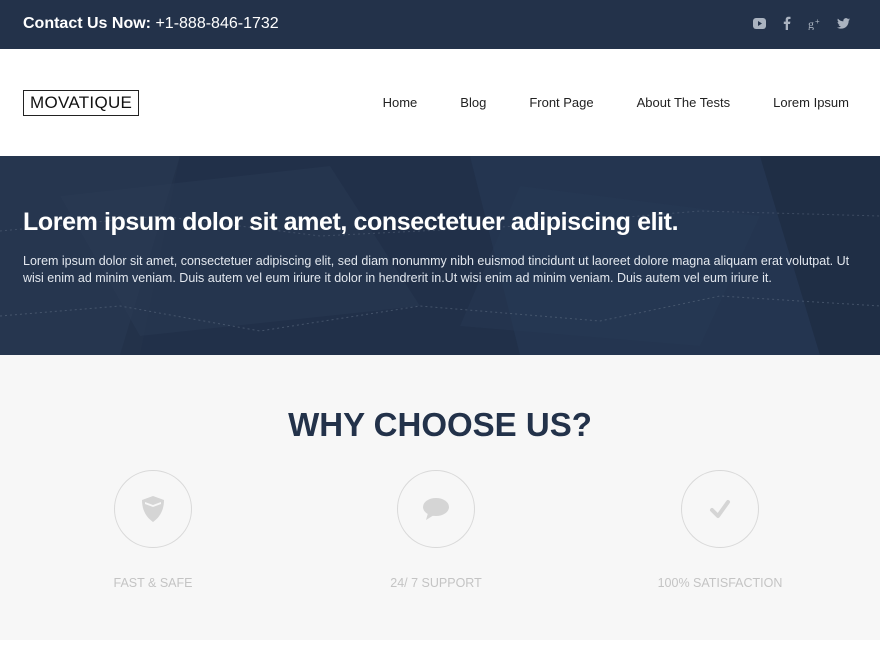  I want to click on nav-item-lorem-ipsum: Lorem Ipsum, so click(811, 103).